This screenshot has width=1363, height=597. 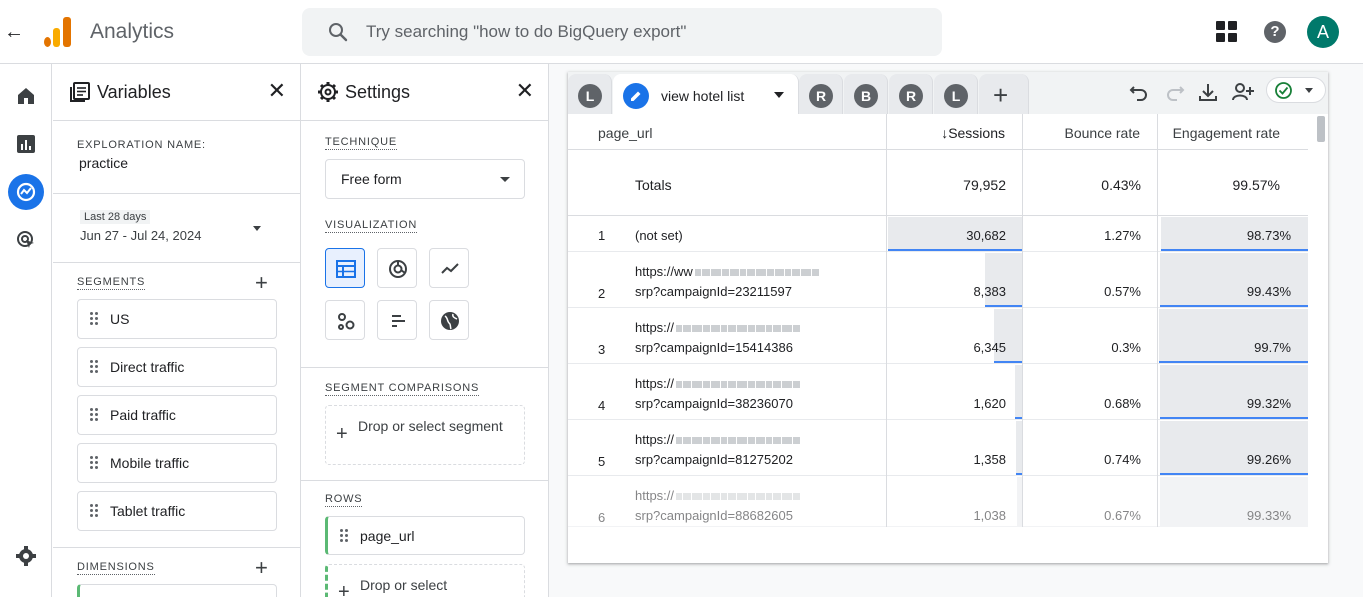 What do you see at coordinates (177, 415) in the screenshot?
I see `segment-chip: Paid traffic` at bounding box center [177, 415].